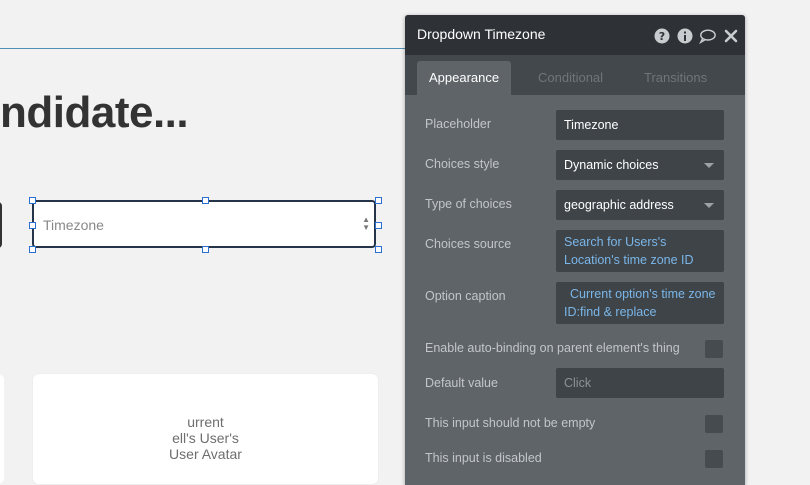  I want to click on user-avatar-card: urrent ell's User's User Avatar, so click(205, 429).